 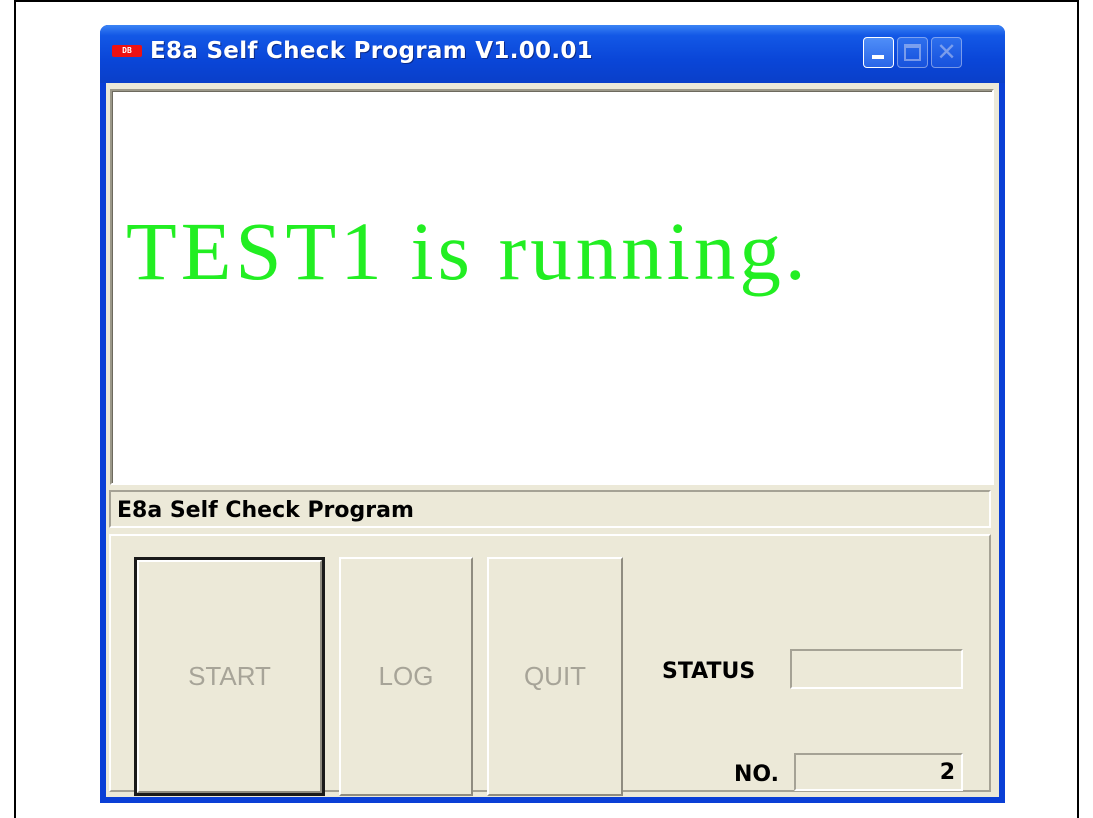 I want to click on maximize-button, so click(x=912, y=52).